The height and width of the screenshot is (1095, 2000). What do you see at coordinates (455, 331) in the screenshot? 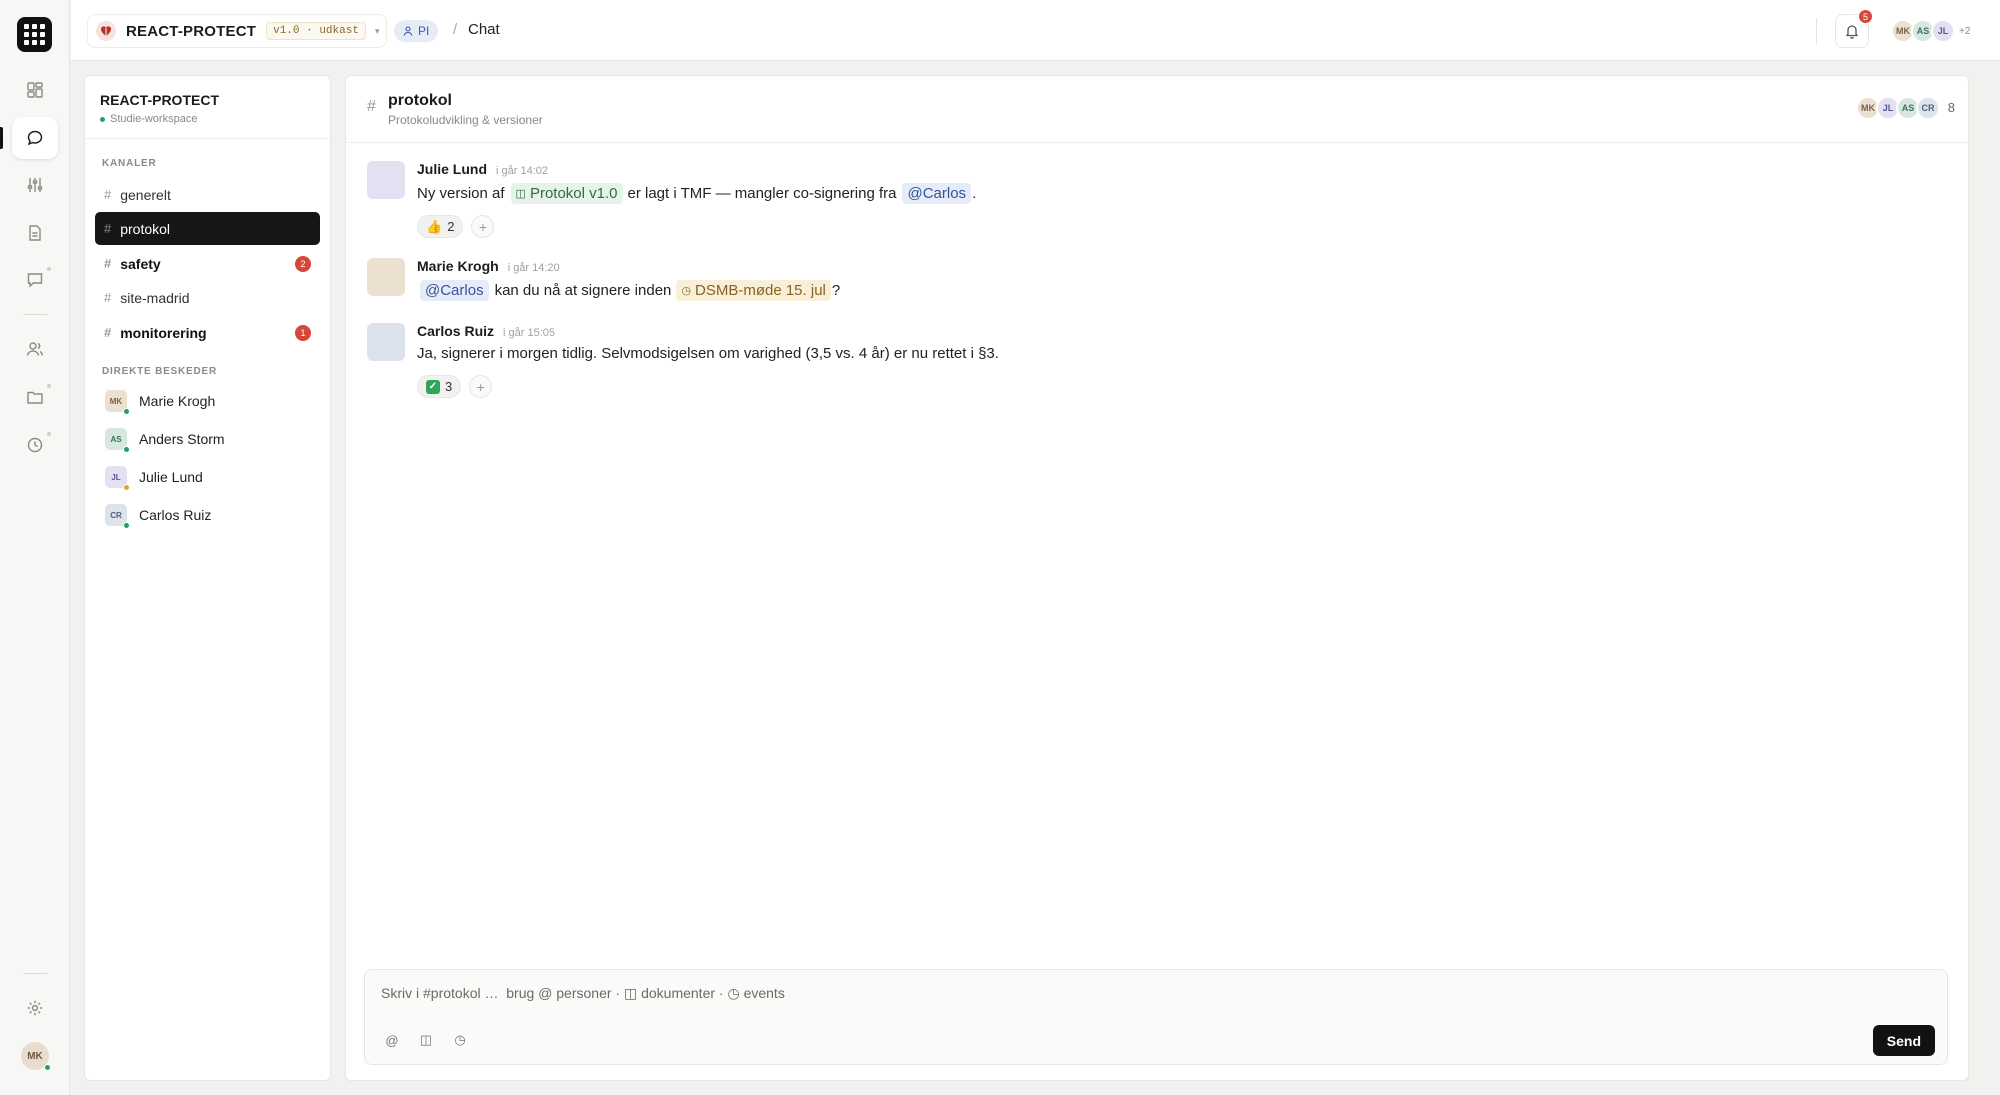
I see `message-author: Carlos Ruiz` at bounding box center [455, 331].